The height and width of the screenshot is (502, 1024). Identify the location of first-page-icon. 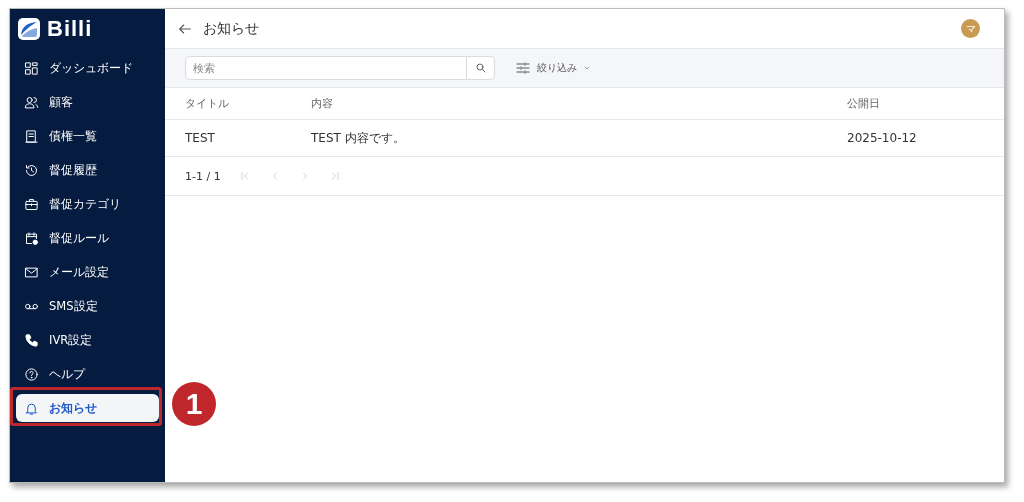
(244, 176).